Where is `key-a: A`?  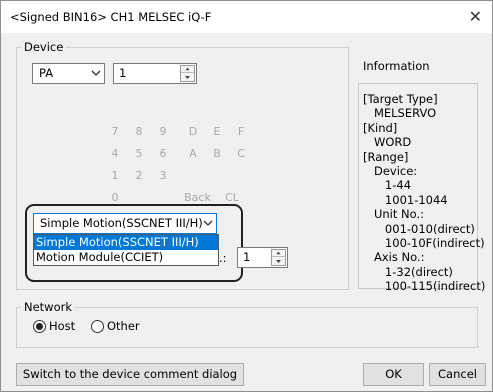 key-a: A is located at coordinates (193, 153).